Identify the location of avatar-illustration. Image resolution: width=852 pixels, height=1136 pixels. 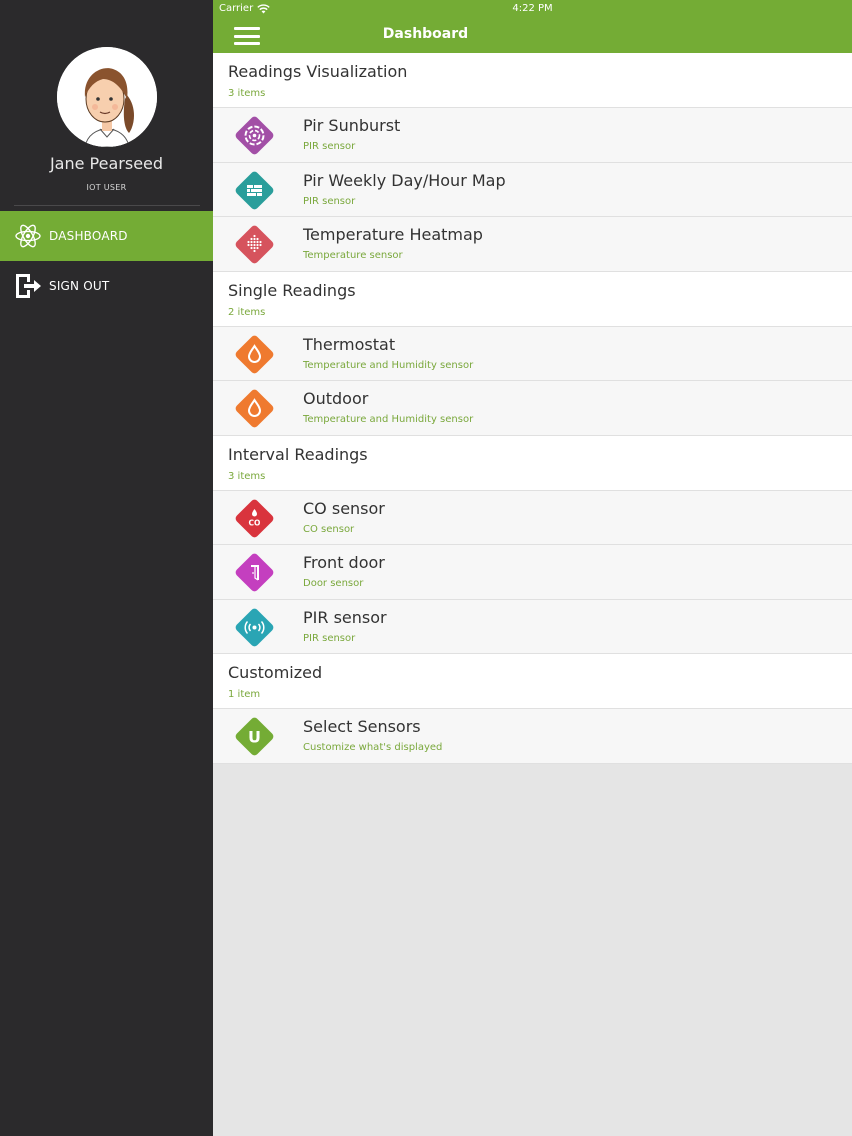
(107, 97).